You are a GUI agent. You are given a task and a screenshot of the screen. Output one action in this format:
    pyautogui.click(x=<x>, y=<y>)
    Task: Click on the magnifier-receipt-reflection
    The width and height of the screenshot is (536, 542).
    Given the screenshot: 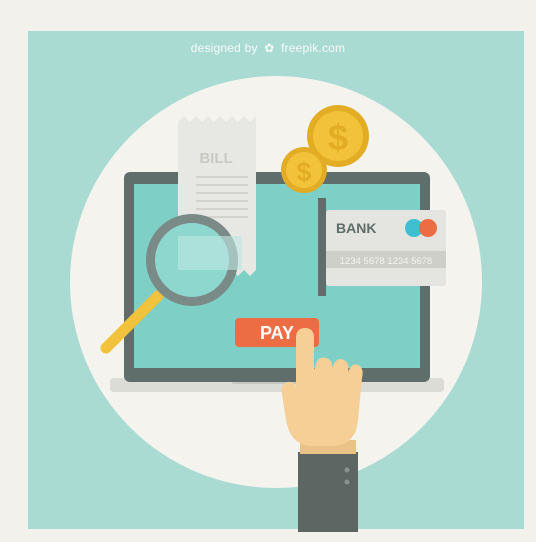 What is the action you would take?
    pyautogui.click(x=210, y=253)
    